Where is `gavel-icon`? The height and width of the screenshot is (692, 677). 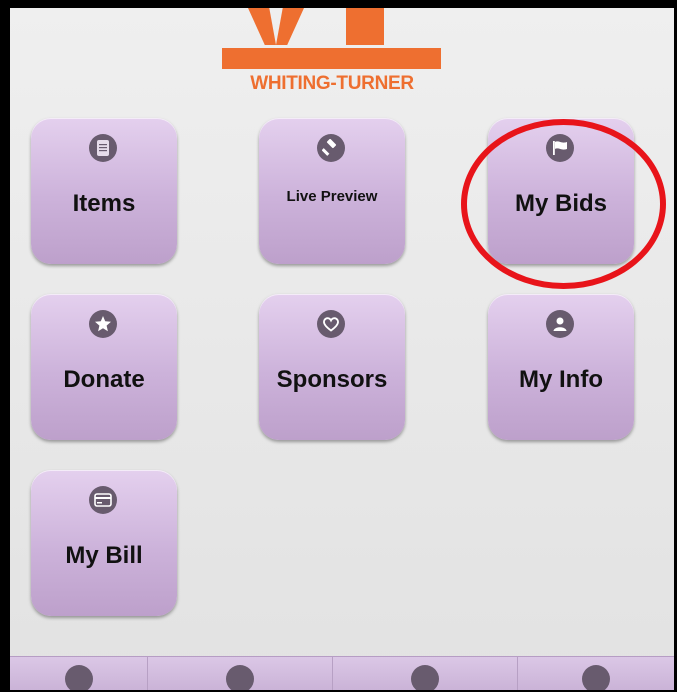 gavel-icon is located at coordinates (331, 148).